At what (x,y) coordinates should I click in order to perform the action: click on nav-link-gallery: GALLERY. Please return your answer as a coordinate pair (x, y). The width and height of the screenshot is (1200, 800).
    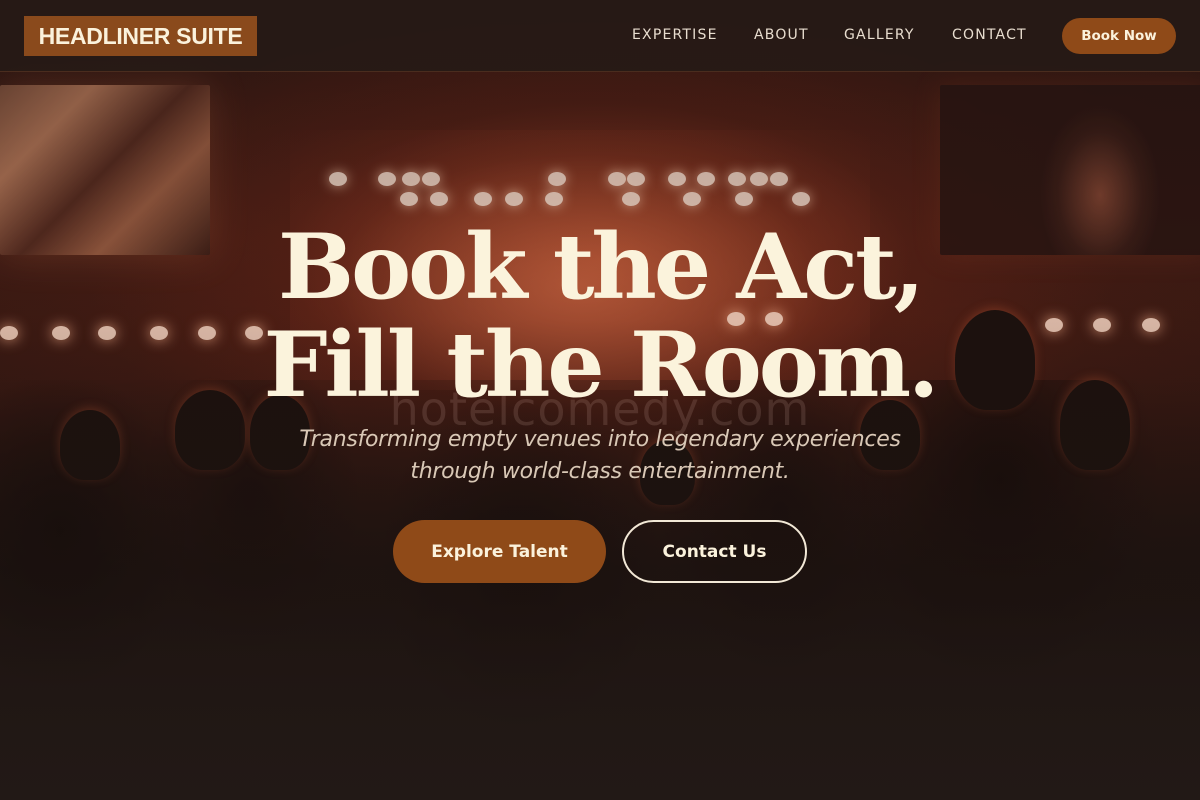
    Looking at the image, I should click on (879, 35).